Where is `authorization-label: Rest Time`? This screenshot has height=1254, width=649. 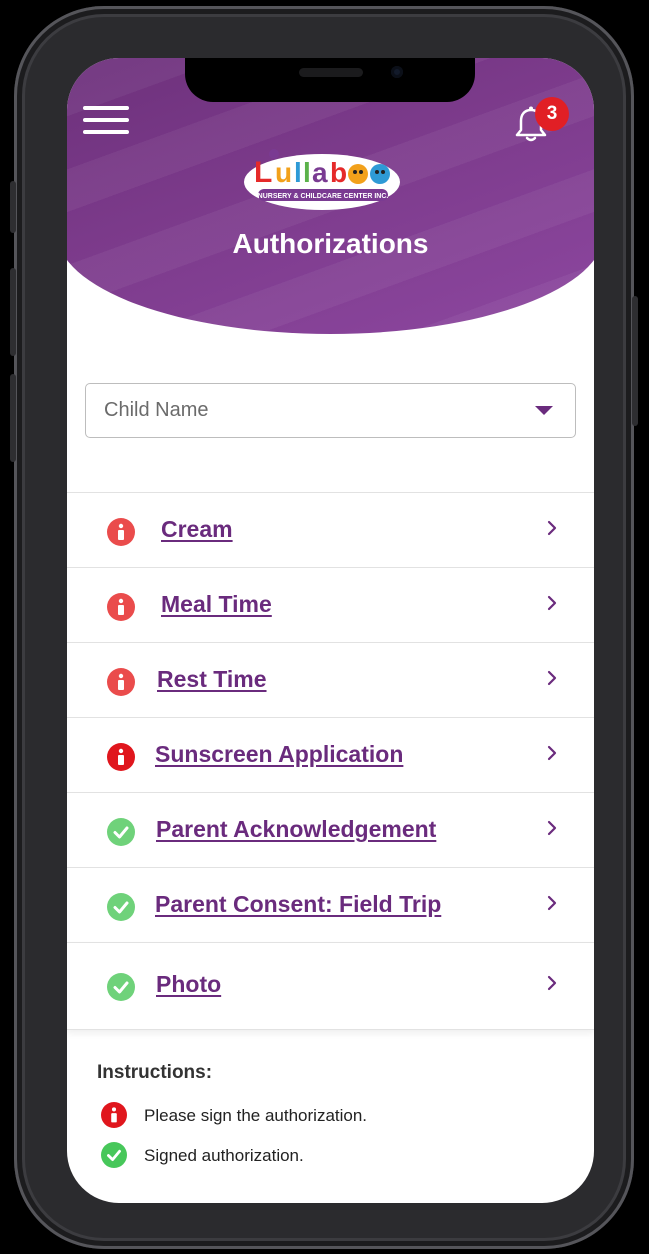
authorization-label: Rest Time is located at coordinates (212, 679).